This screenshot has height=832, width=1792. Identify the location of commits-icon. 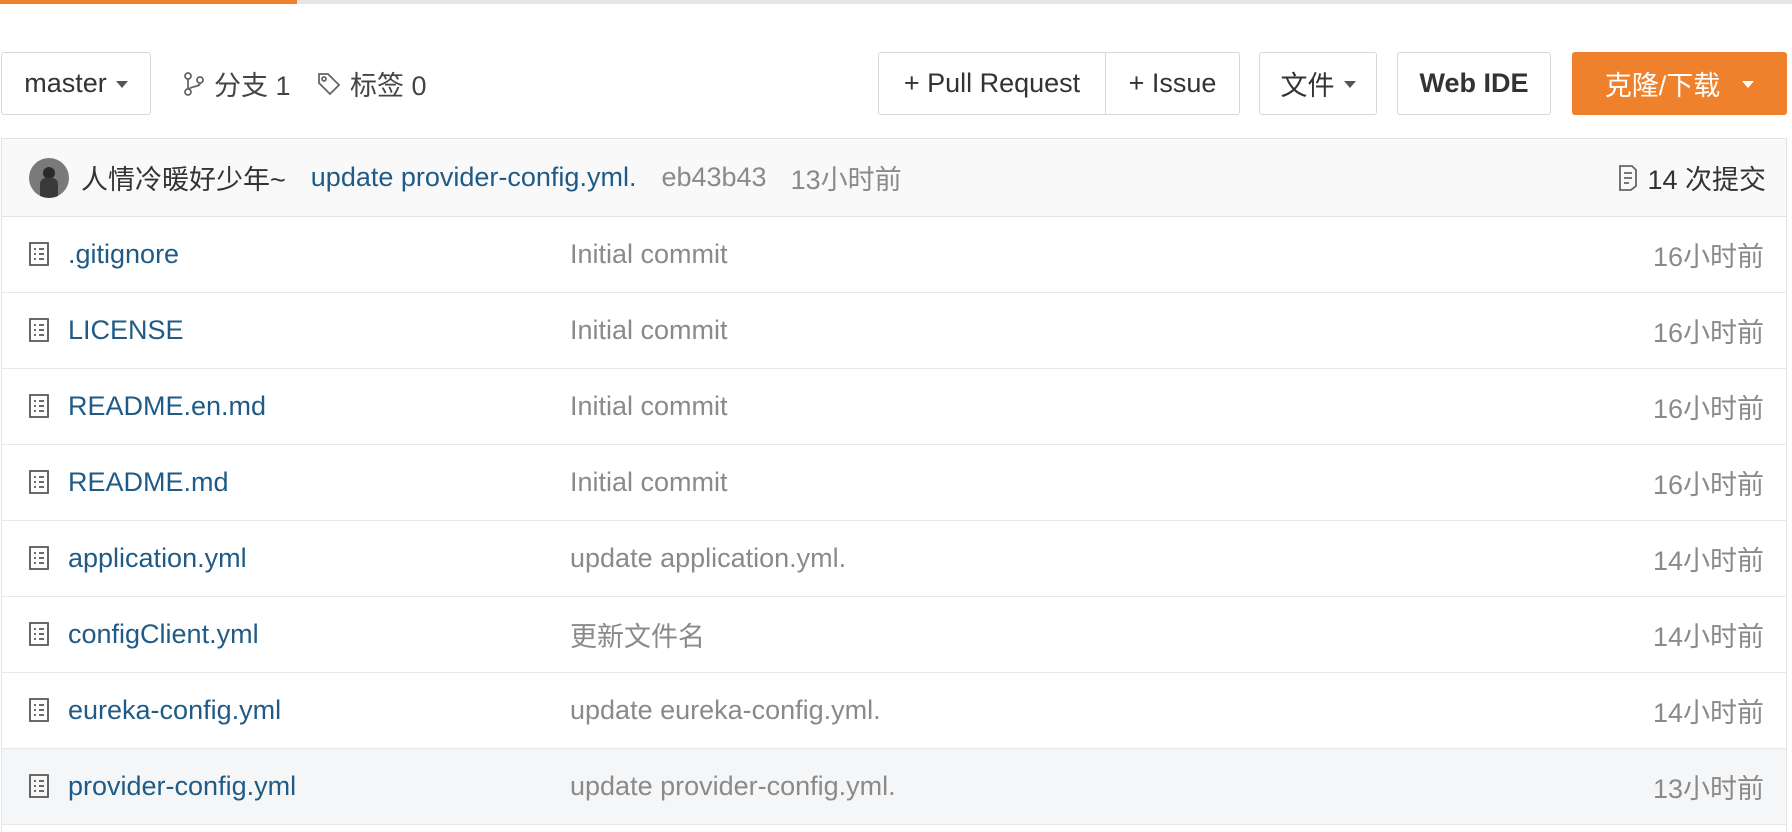
(1628, 177).